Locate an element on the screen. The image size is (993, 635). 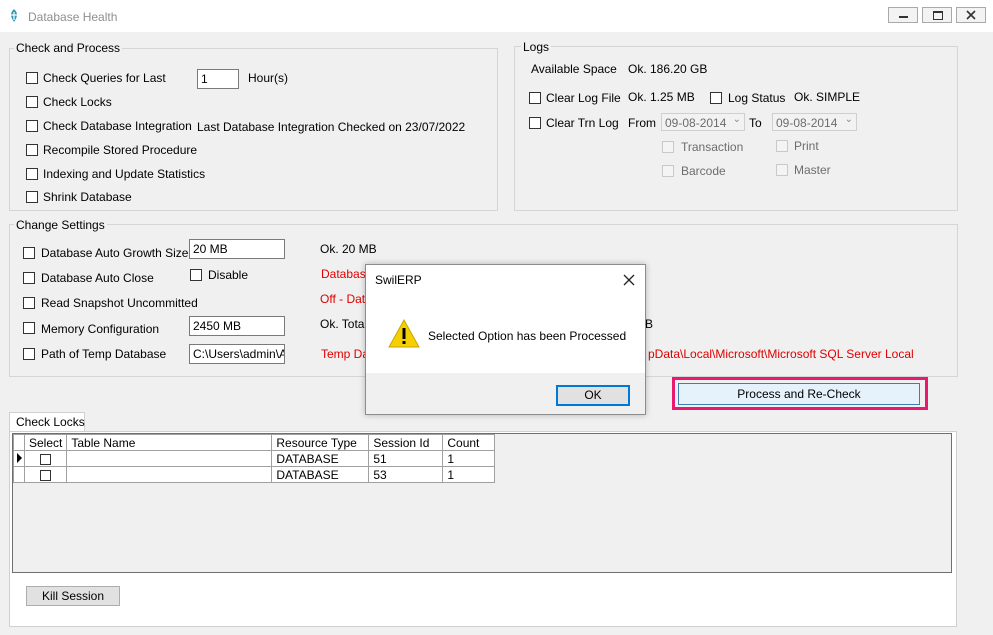
current-row-arrow-icon is located at coordinates (19, 457).